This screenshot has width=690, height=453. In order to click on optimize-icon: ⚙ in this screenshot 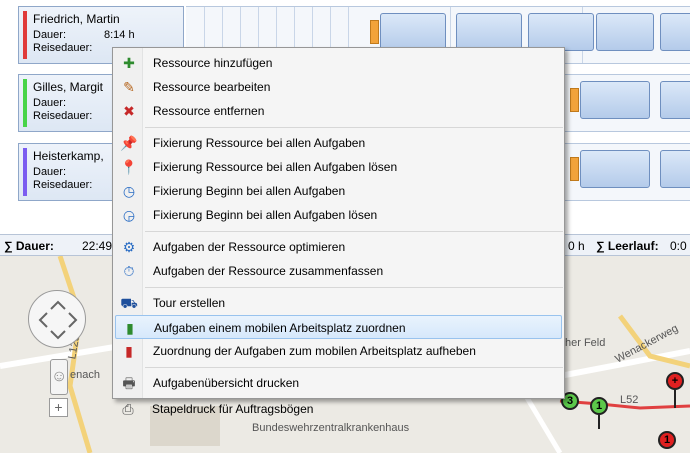, I will do `click(129, 247)`.